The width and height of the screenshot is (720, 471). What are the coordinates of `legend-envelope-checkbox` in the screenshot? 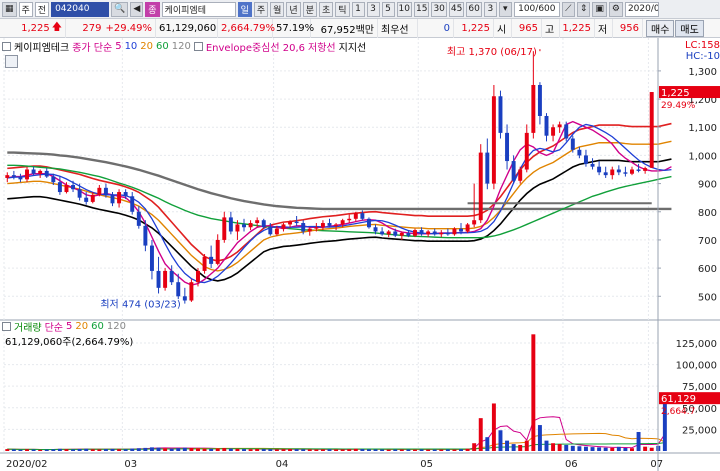 It's located at (198, 46).